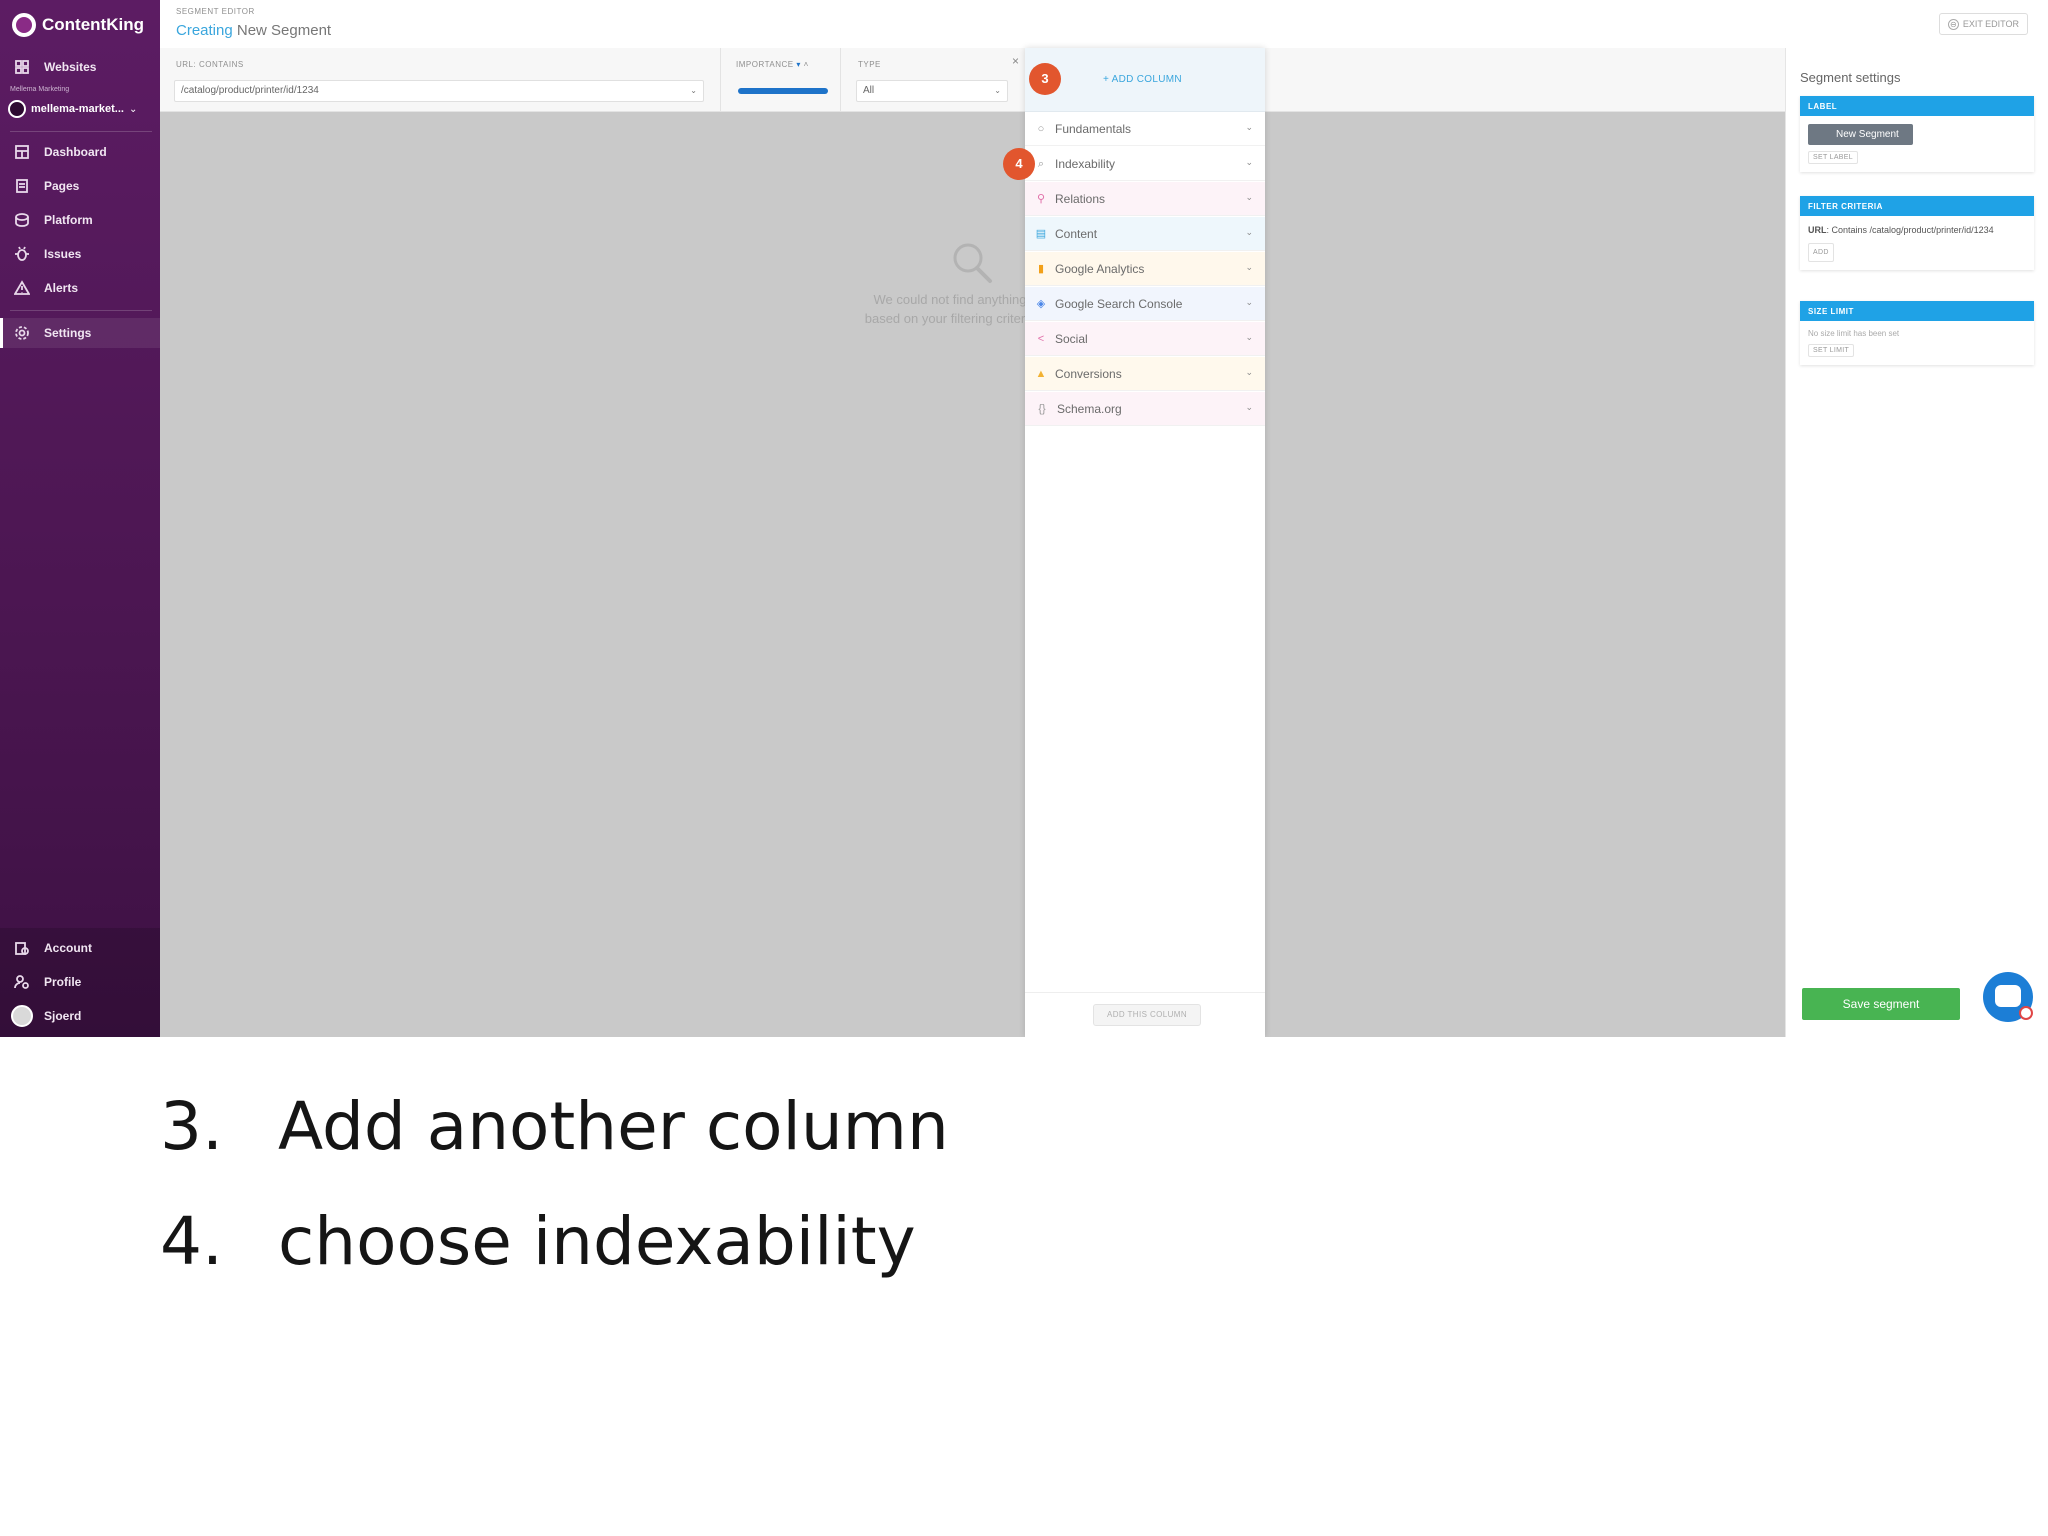 The image size is (2048, 1536). I want to click on add-criteria-button: ADD, so click(1821, 252).